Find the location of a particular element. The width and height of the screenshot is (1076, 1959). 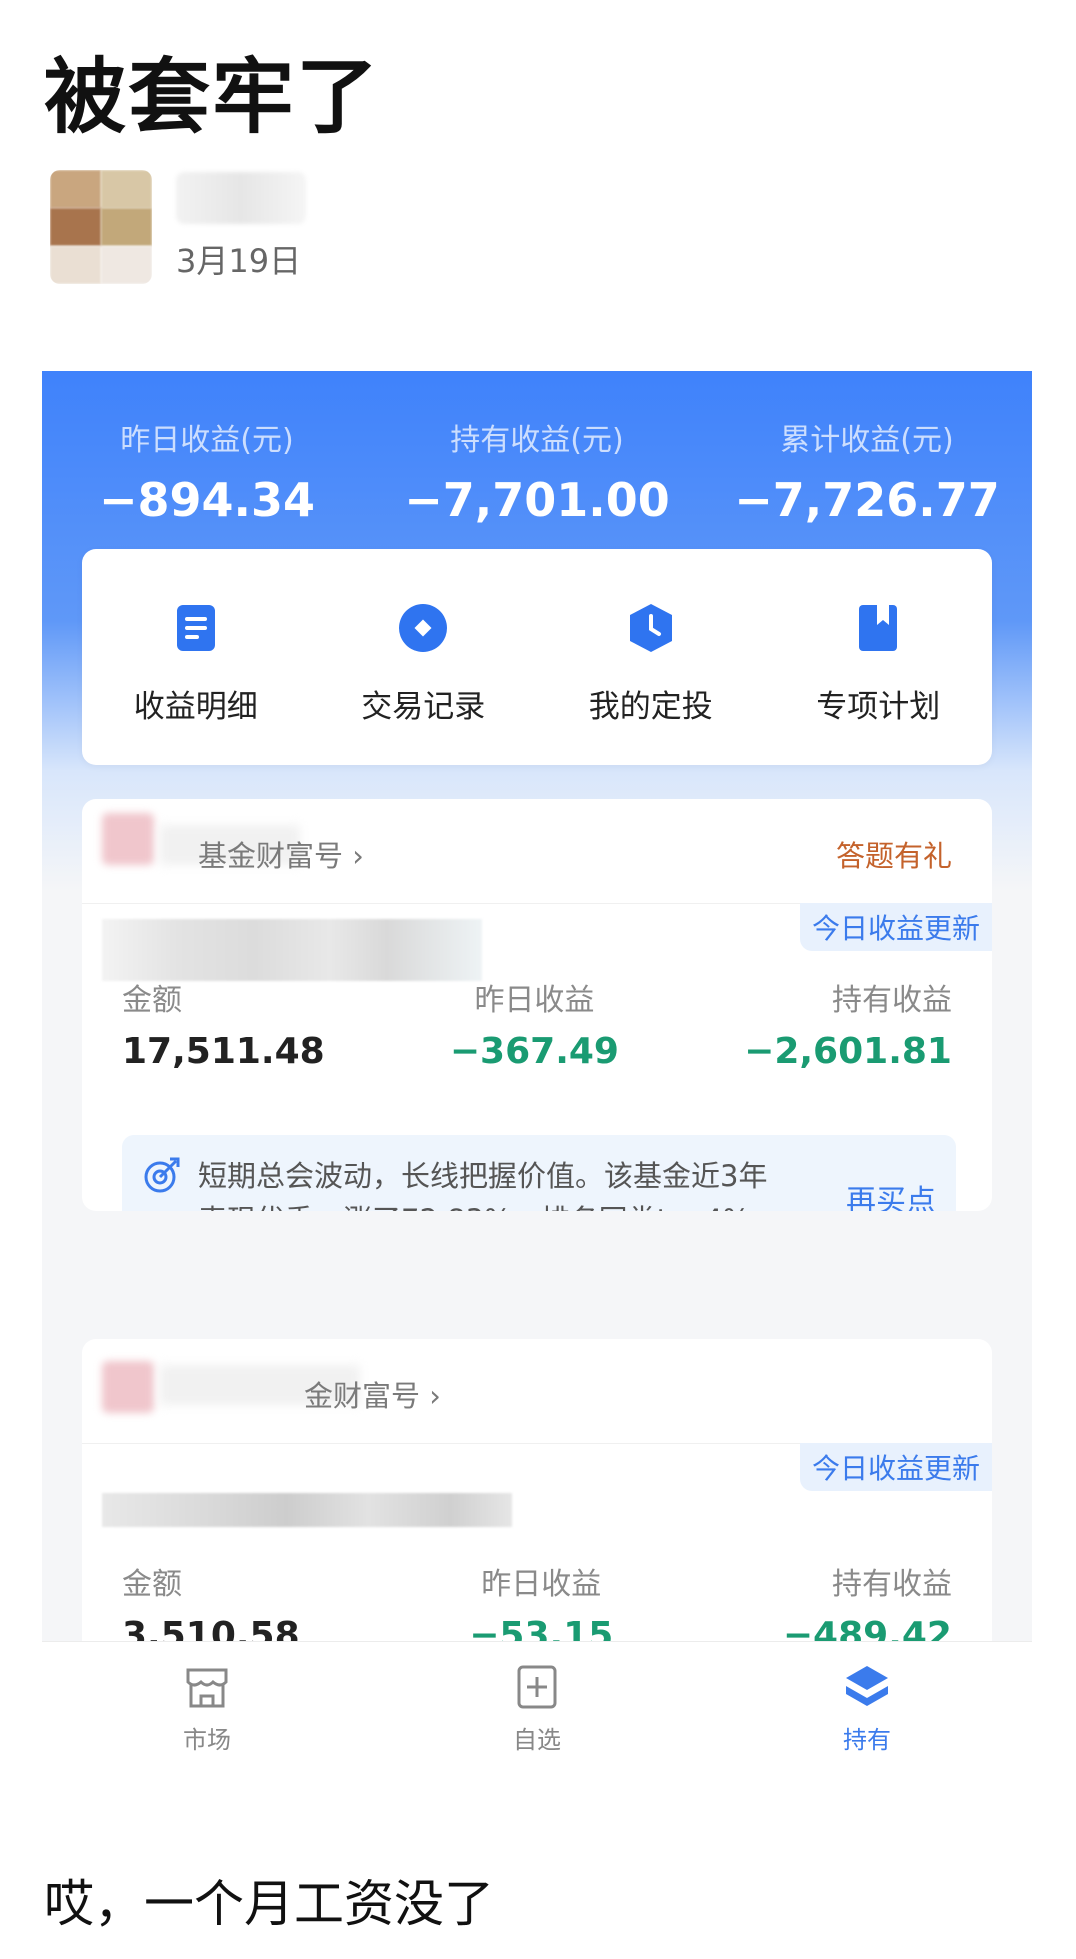

tab-label: 自选 is located at coordinates (537, 1740).